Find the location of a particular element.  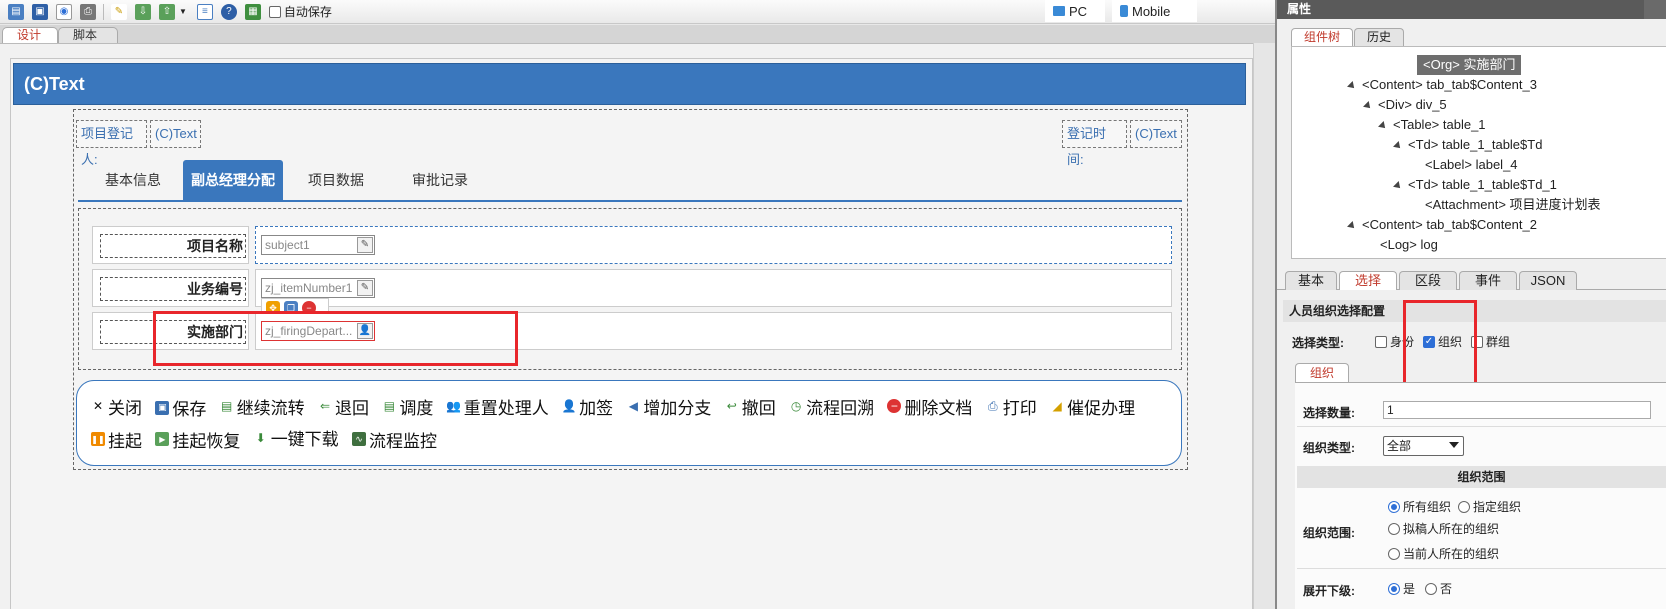

label-cell: 项目名称 is located at coordinates (170, 245).